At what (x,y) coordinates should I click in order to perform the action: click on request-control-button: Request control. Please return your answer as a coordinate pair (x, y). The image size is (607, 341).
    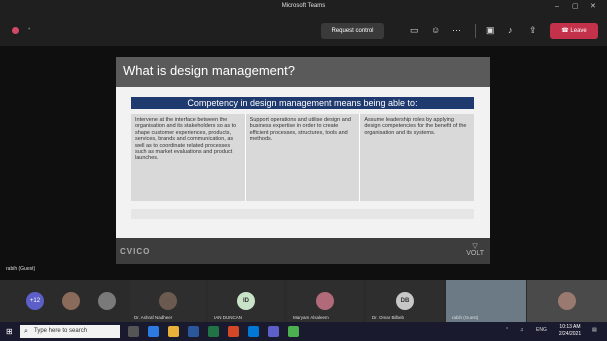
    Looking at the image, I should click on (352, 31).